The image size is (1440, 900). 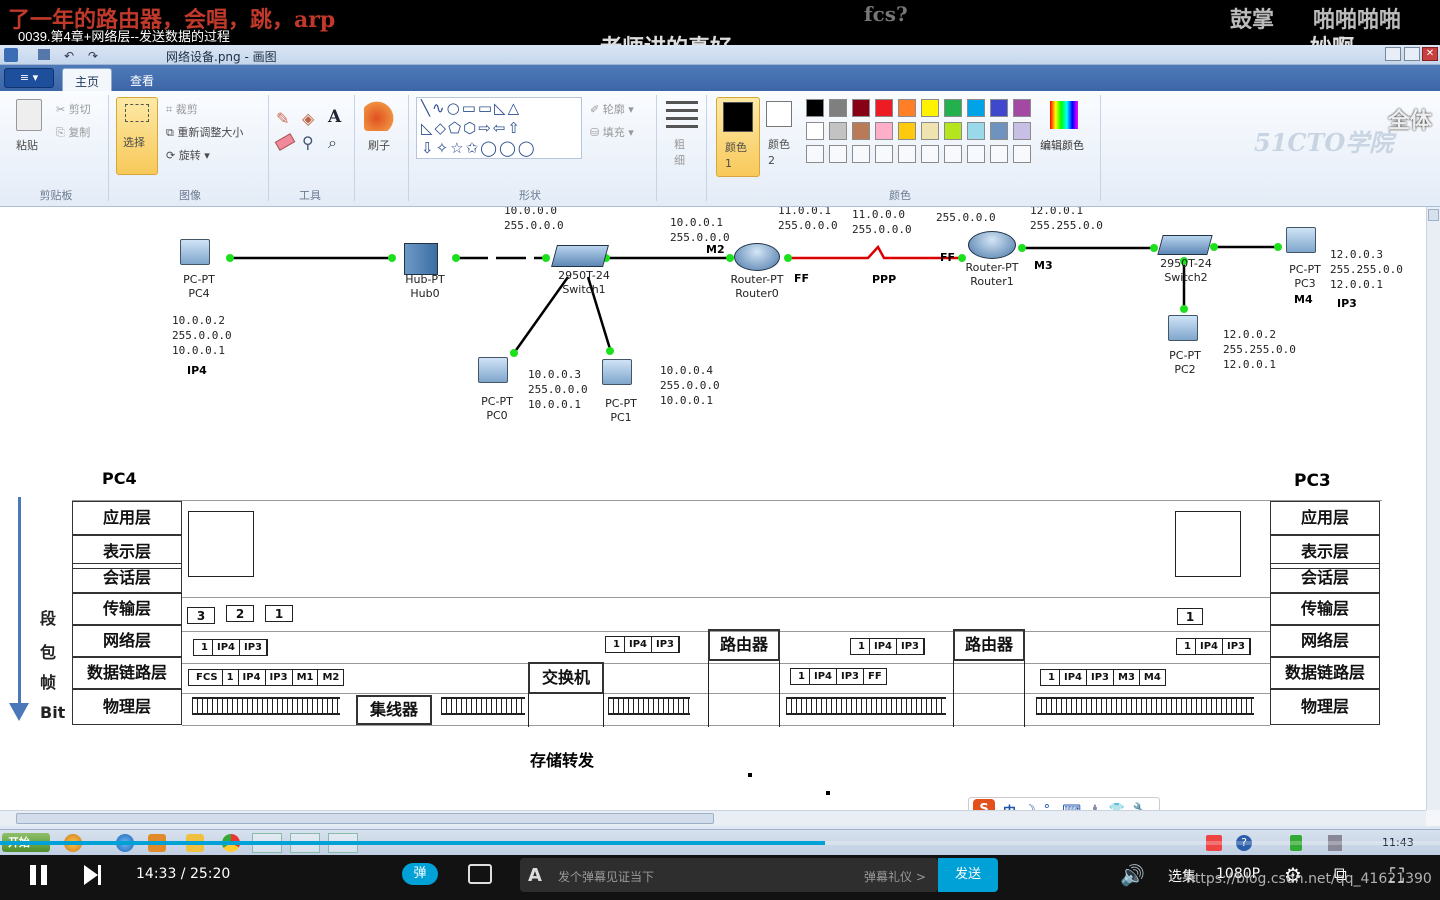 What do you see at coordinates (282, 118) in the screenshot?
I see `pencil-icon: ✎` at bounding box center [282, 118].